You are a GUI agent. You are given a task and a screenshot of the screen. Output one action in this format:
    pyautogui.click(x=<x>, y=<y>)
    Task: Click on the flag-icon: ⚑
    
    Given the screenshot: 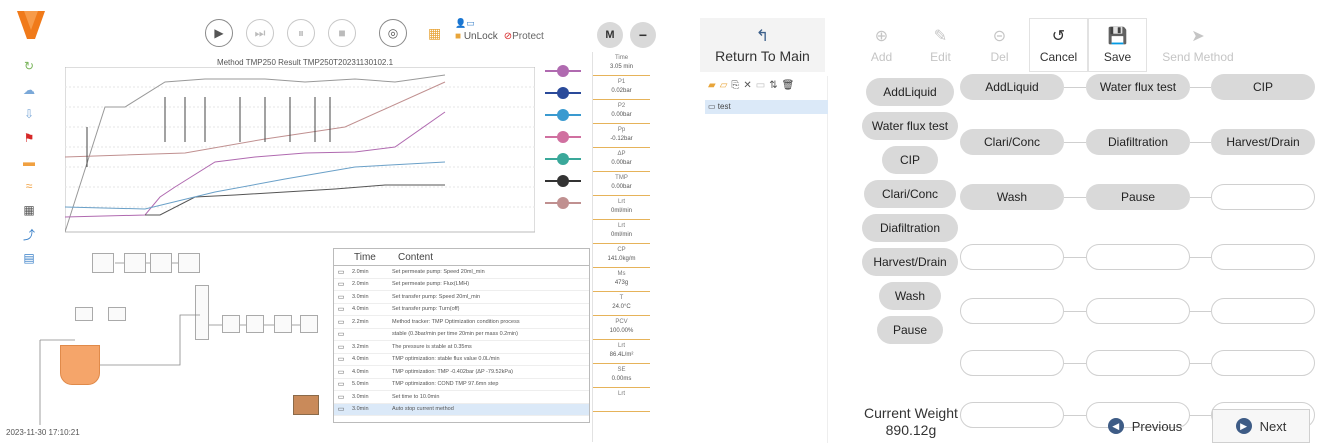 What is the action you would take?
    pyautogui.click(x=29, y=138)
    